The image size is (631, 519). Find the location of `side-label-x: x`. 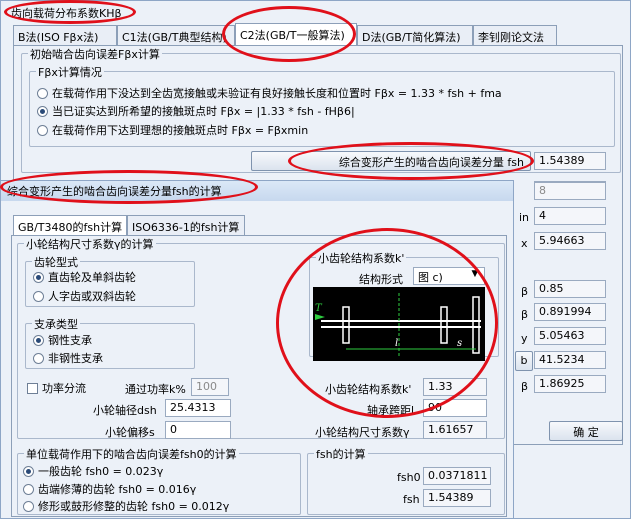

side-label-x: x is located at coordinates (524, 243).